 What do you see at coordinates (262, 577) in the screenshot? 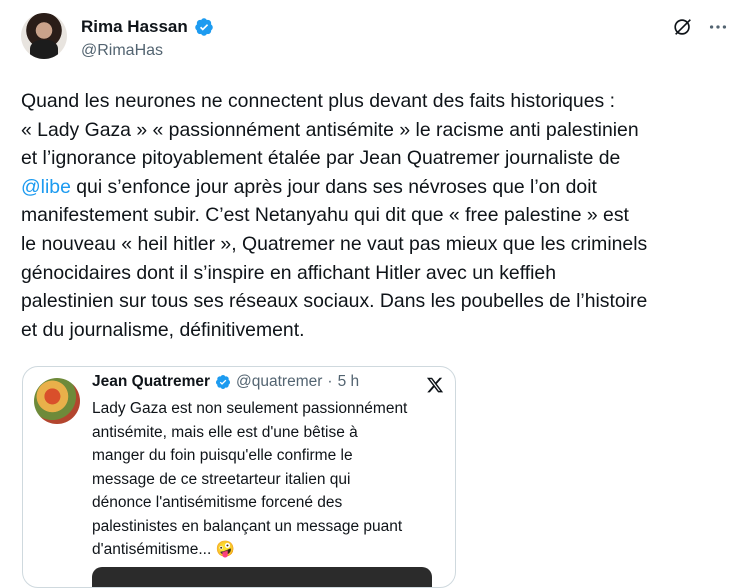
I see `quoted-media-preview` at bounding box center [262, 577].